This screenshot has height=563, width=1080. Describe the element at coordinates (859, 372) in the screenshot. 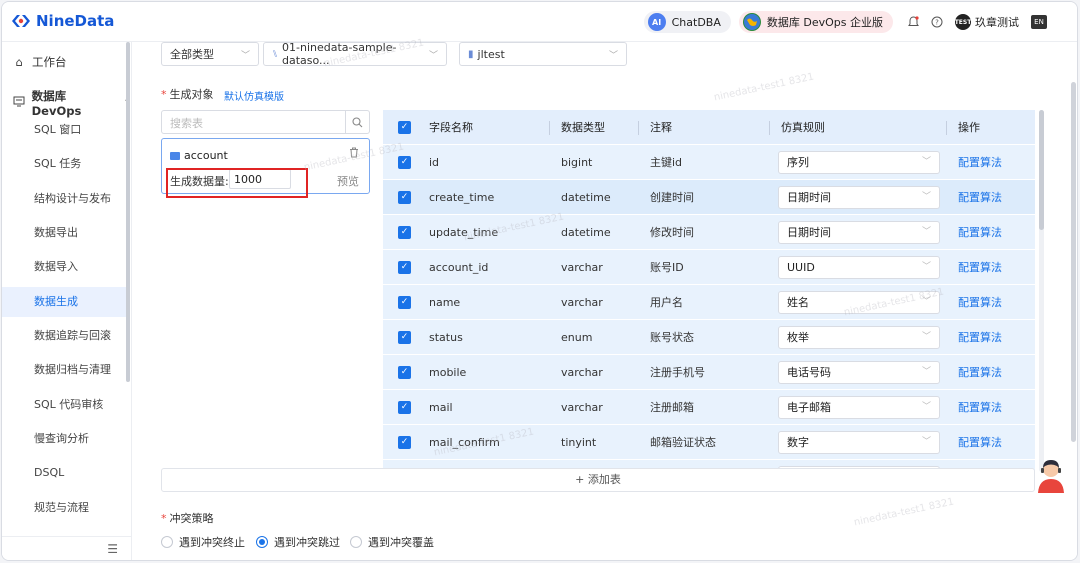

I see `rule-select: 电话号码 ﹀` at that location.